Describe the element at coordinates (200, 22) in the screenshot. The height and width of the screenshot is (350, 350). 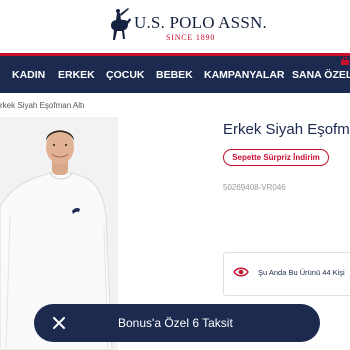
I see `brand-name: U.S. POLO ASSN.` at that location.